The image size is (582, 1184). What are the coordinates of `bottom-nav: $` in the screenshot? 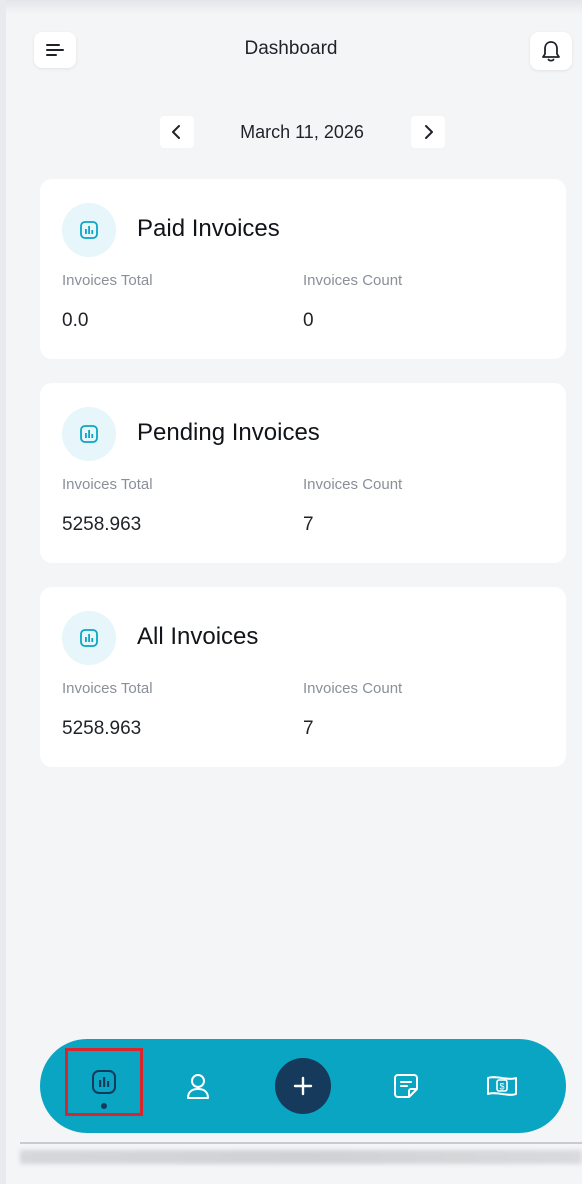 It's located at (303, 1086).